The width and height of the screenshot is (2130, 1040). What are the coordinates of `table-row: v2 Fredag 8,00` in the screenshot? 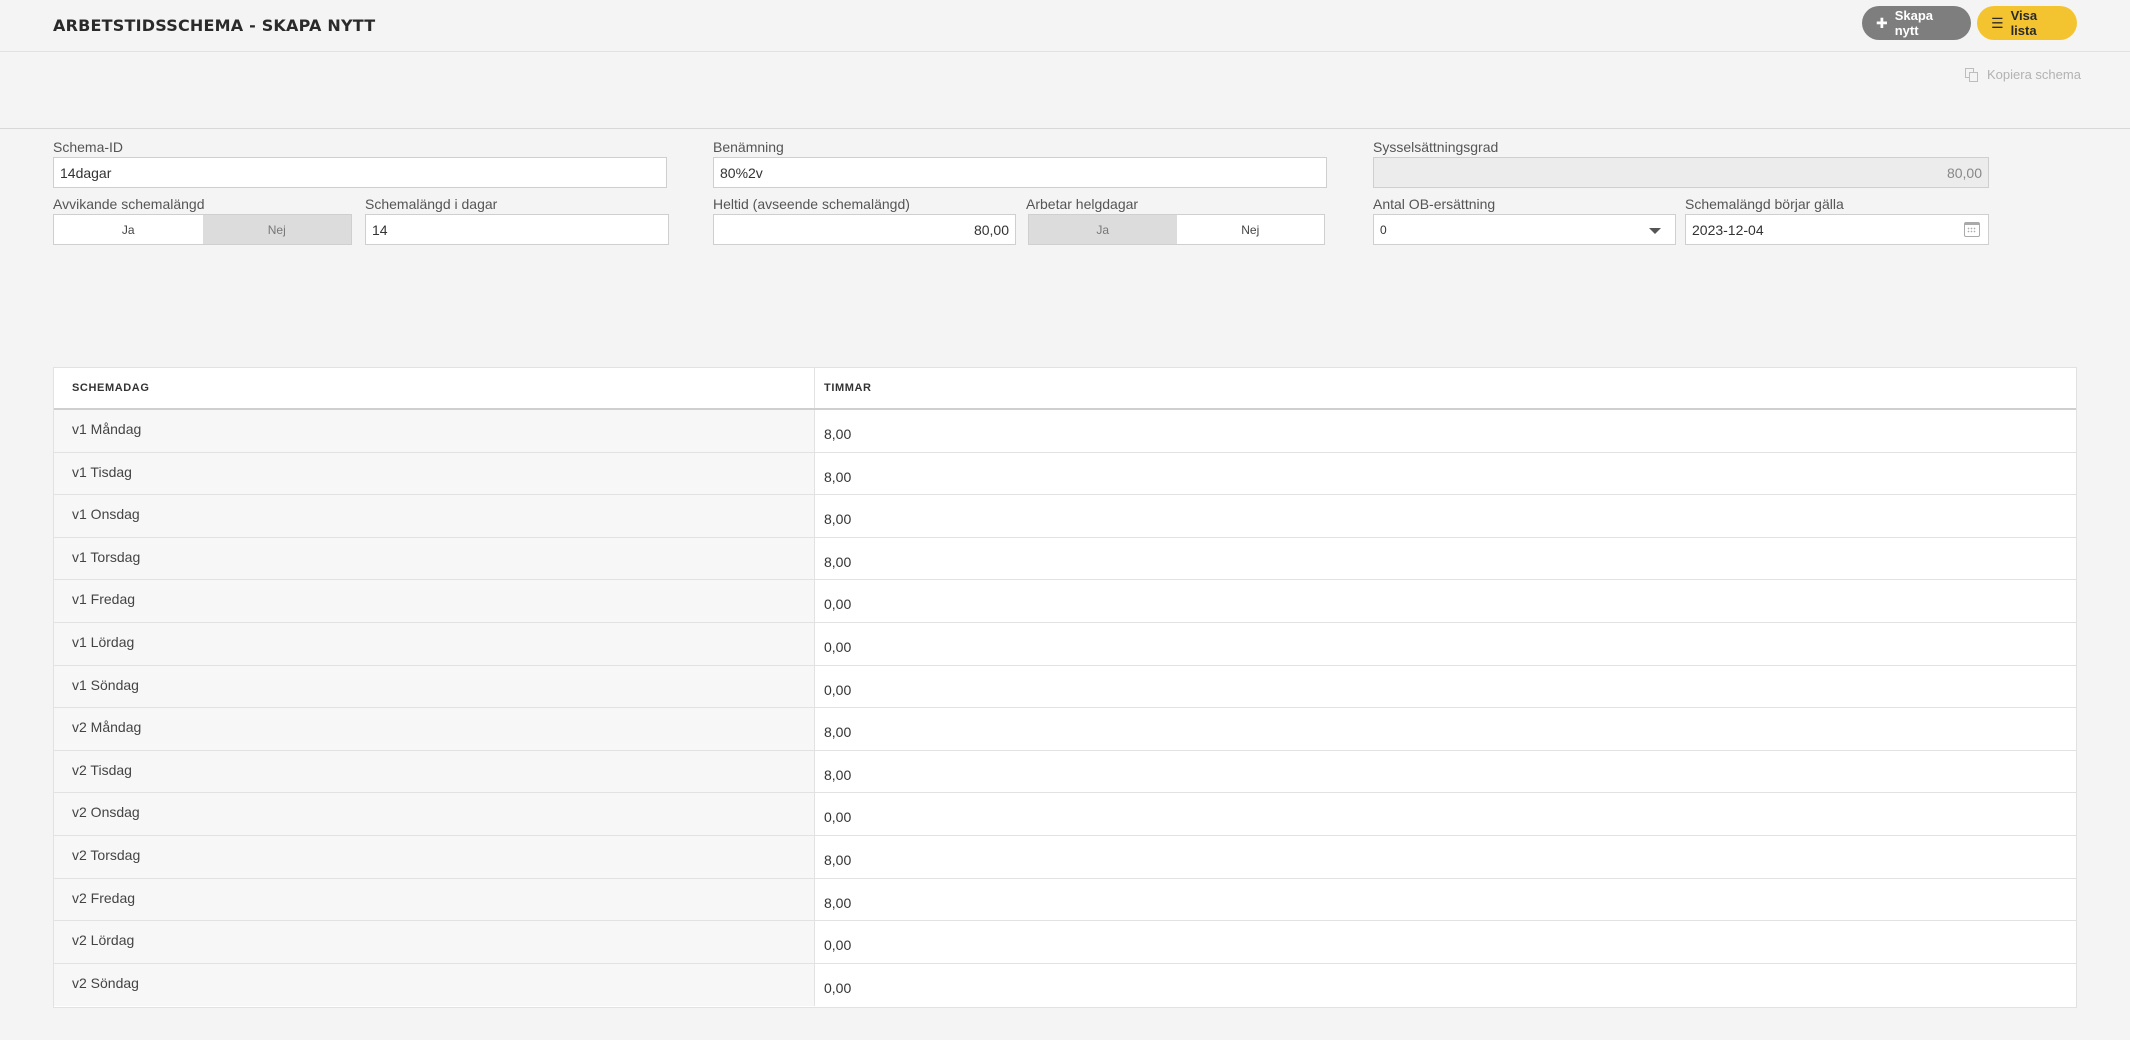 It's located at (1065, 900).